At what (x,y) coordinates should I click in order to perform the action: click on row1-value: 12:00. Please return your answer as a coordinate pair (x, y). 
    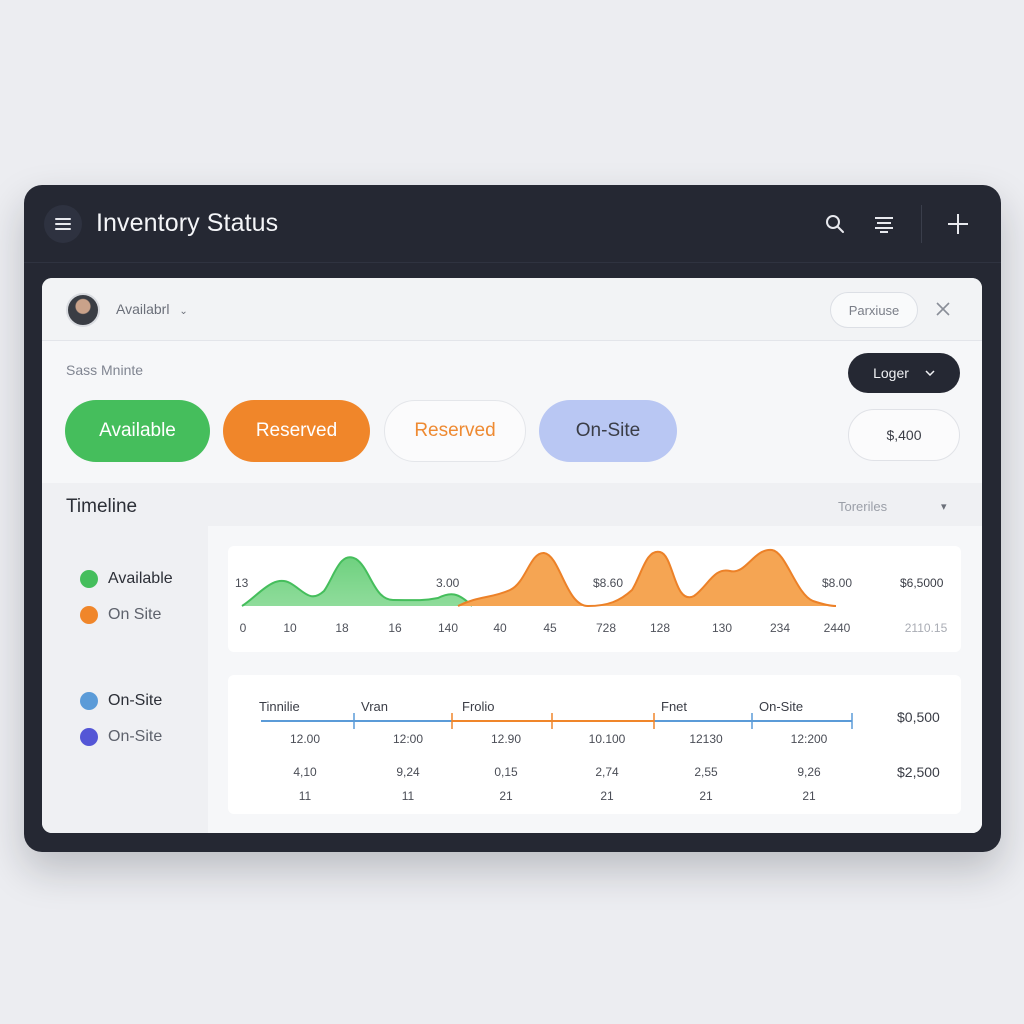
    Looking at the image, I should click on (408, 739).